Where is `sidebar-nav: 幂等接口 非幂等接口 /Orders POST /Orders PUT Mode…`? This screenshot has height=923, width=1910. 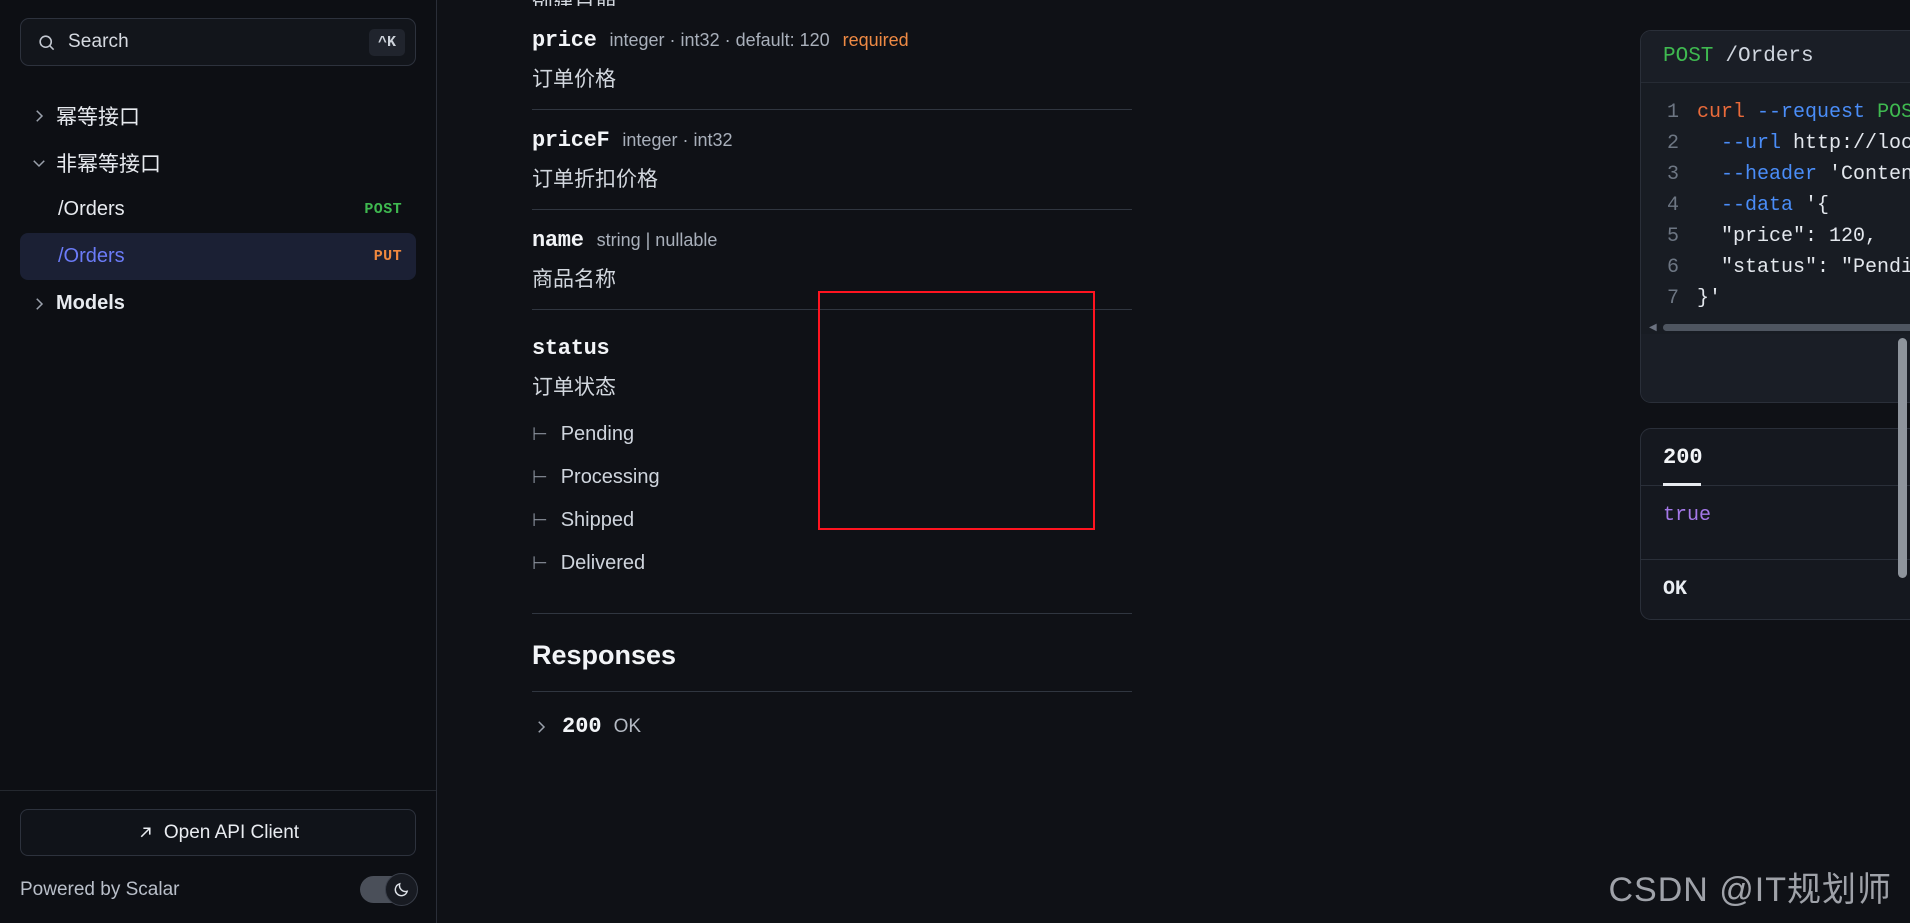
sidebar-nav: 幂等接口 非幂等接口 /Orders POST /Orders PUT Mode… is located at coordinates (218, 209).